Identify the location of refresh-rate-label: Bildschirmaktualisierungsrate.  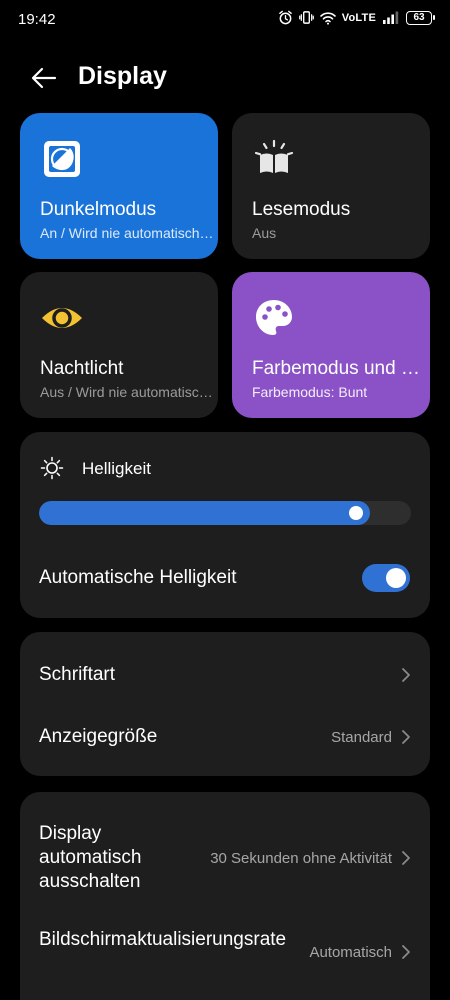
(163, 939).